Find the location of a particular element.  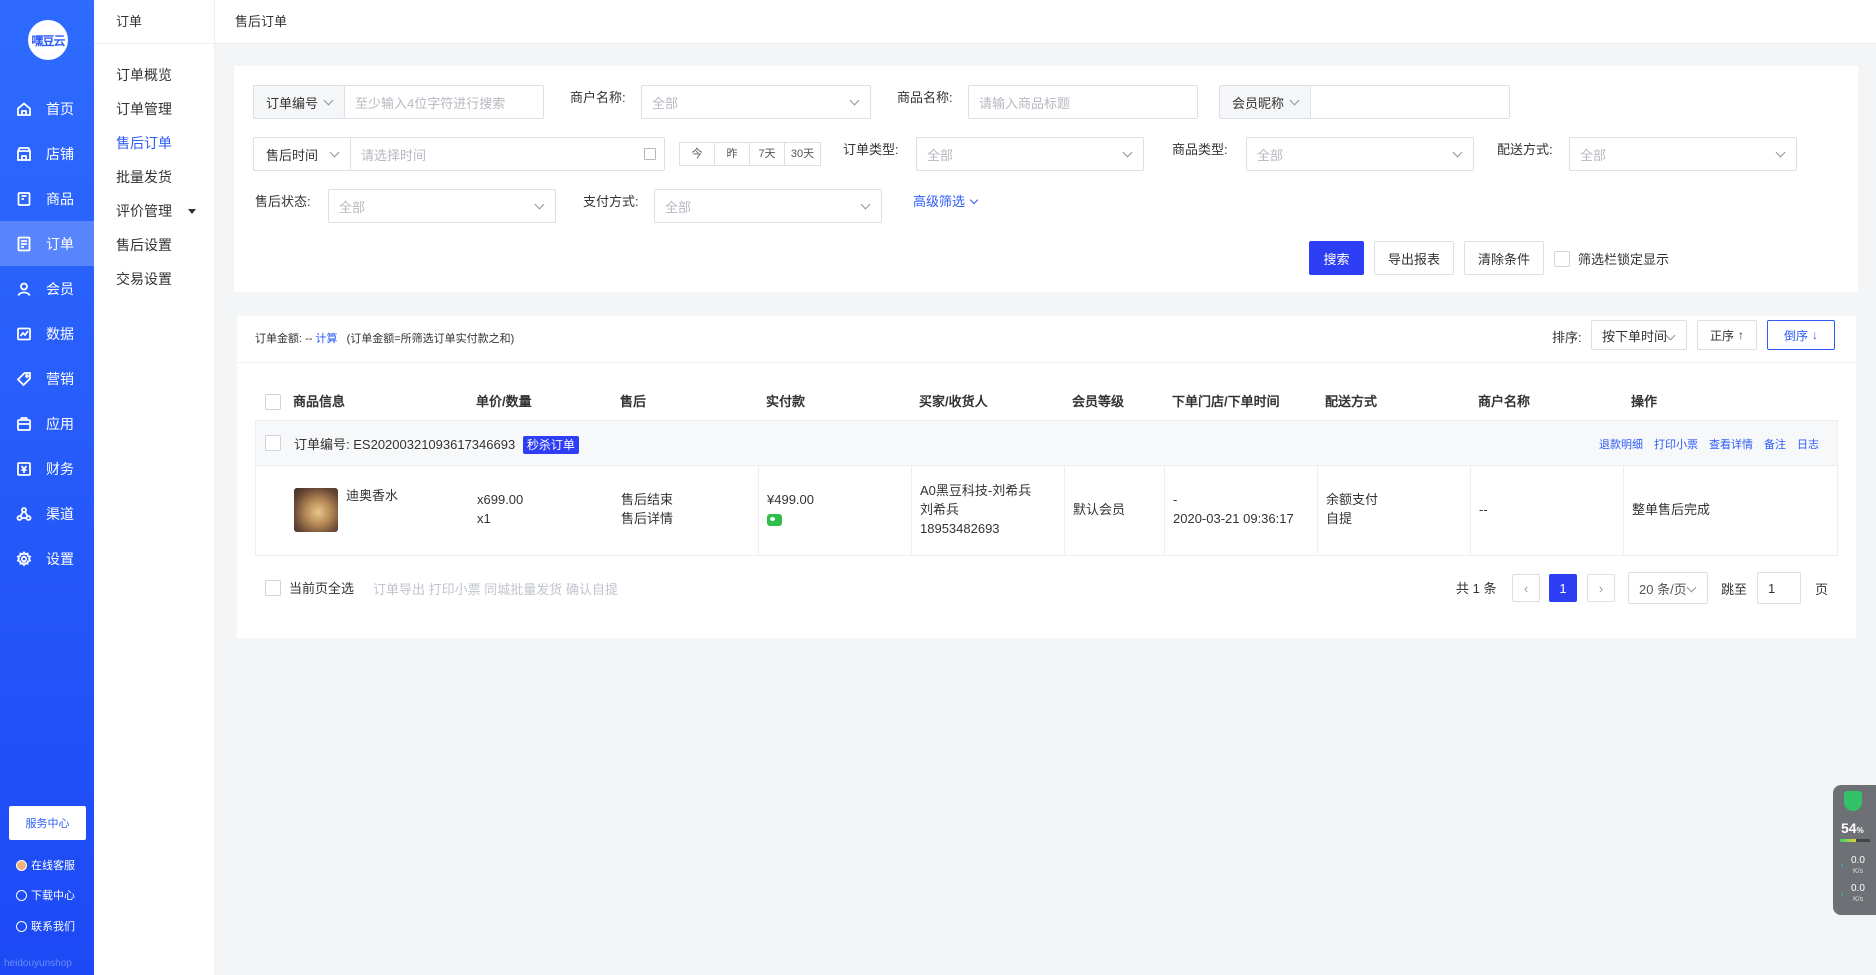

subnav-item-overview: 订单概览 is located at coordinates (154, 75).